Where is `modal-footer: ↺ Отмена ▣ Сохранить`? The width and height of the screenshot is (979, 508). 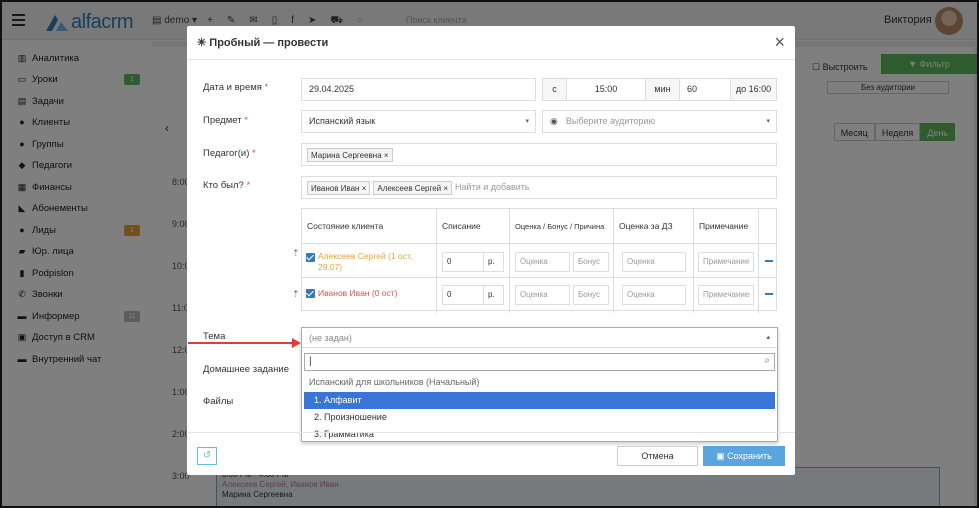 modal-footer: ↺ Отмена ▣ Сохранить is located at coordinates (491, 453).